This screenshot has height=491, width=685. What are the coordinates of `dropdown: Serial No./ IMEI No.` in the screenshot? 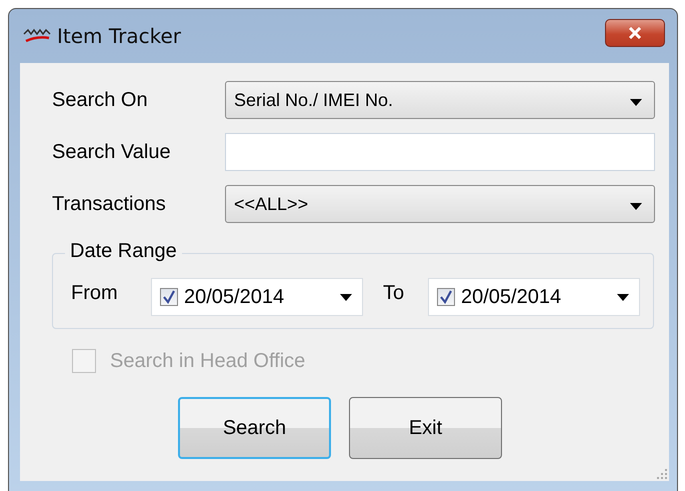 It's located at (440, 100).